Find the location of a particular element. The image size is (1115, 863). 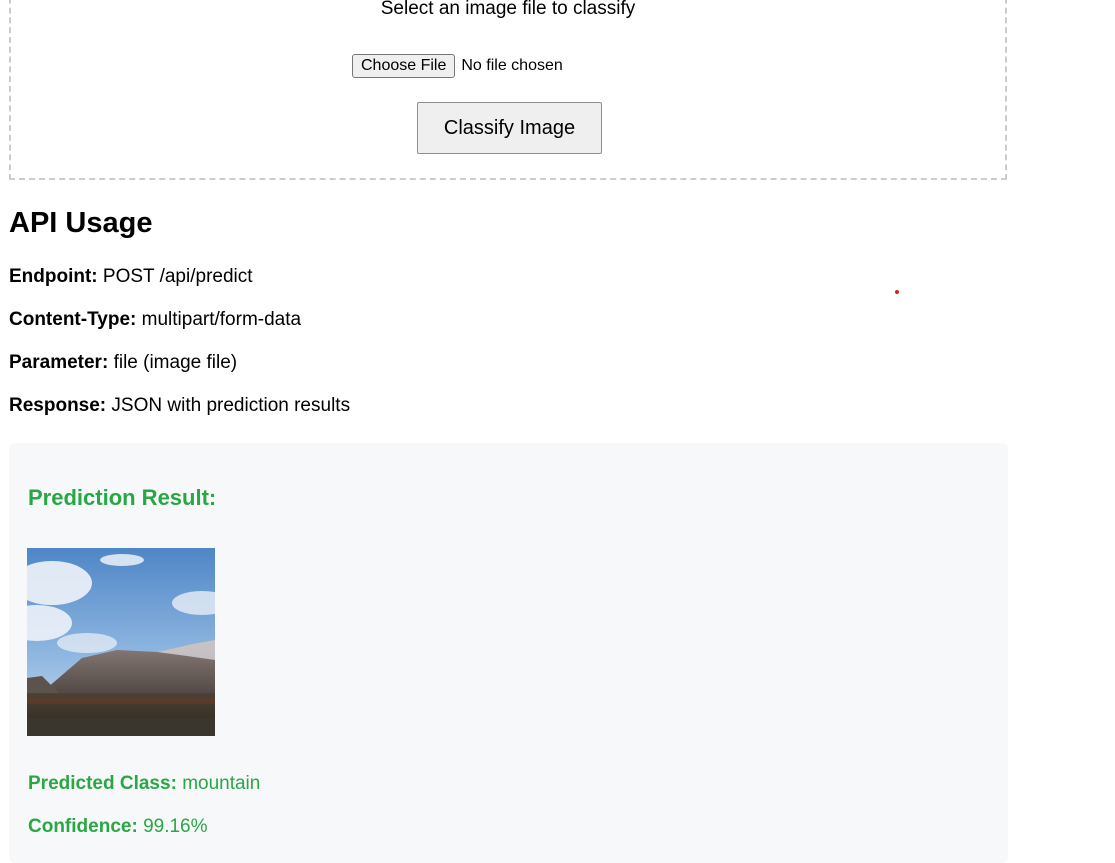

api-content-type-line: Content-Type: multipart/form-data is located at coordinates (155, 320).